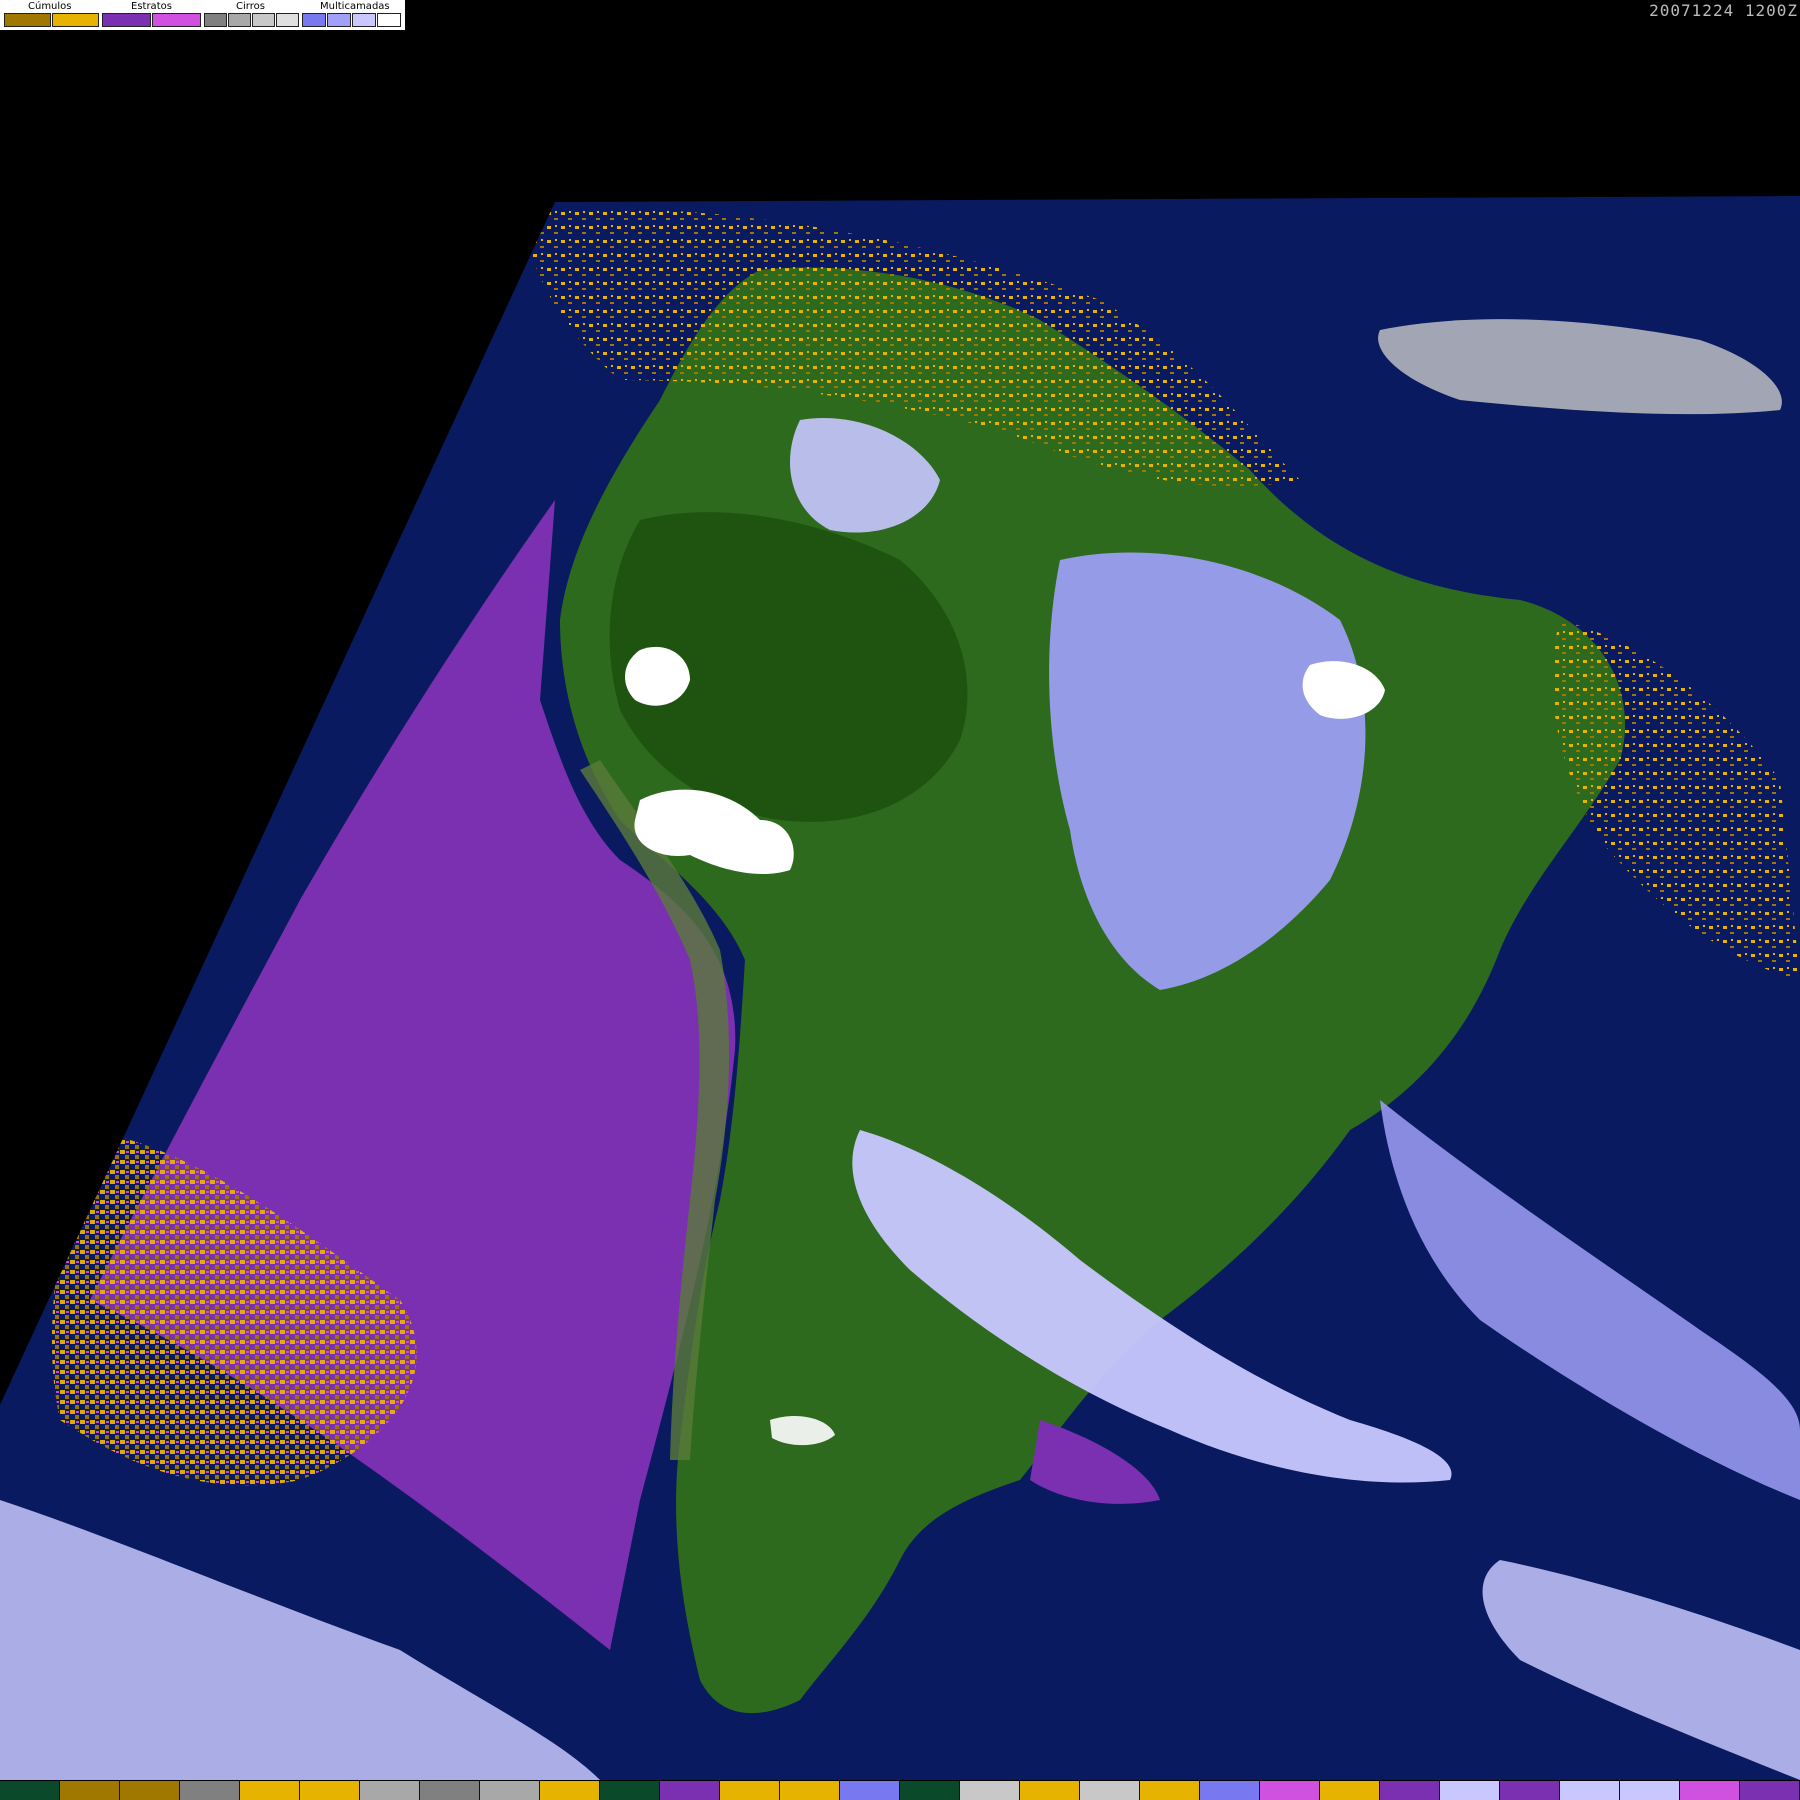 The width and height of the screenshot is (1800, 1800). What do you see at coordinates (151, 6) in the screenshot?
I see `legend-label-stratus: Estratos` at bounding box center [151, 6].